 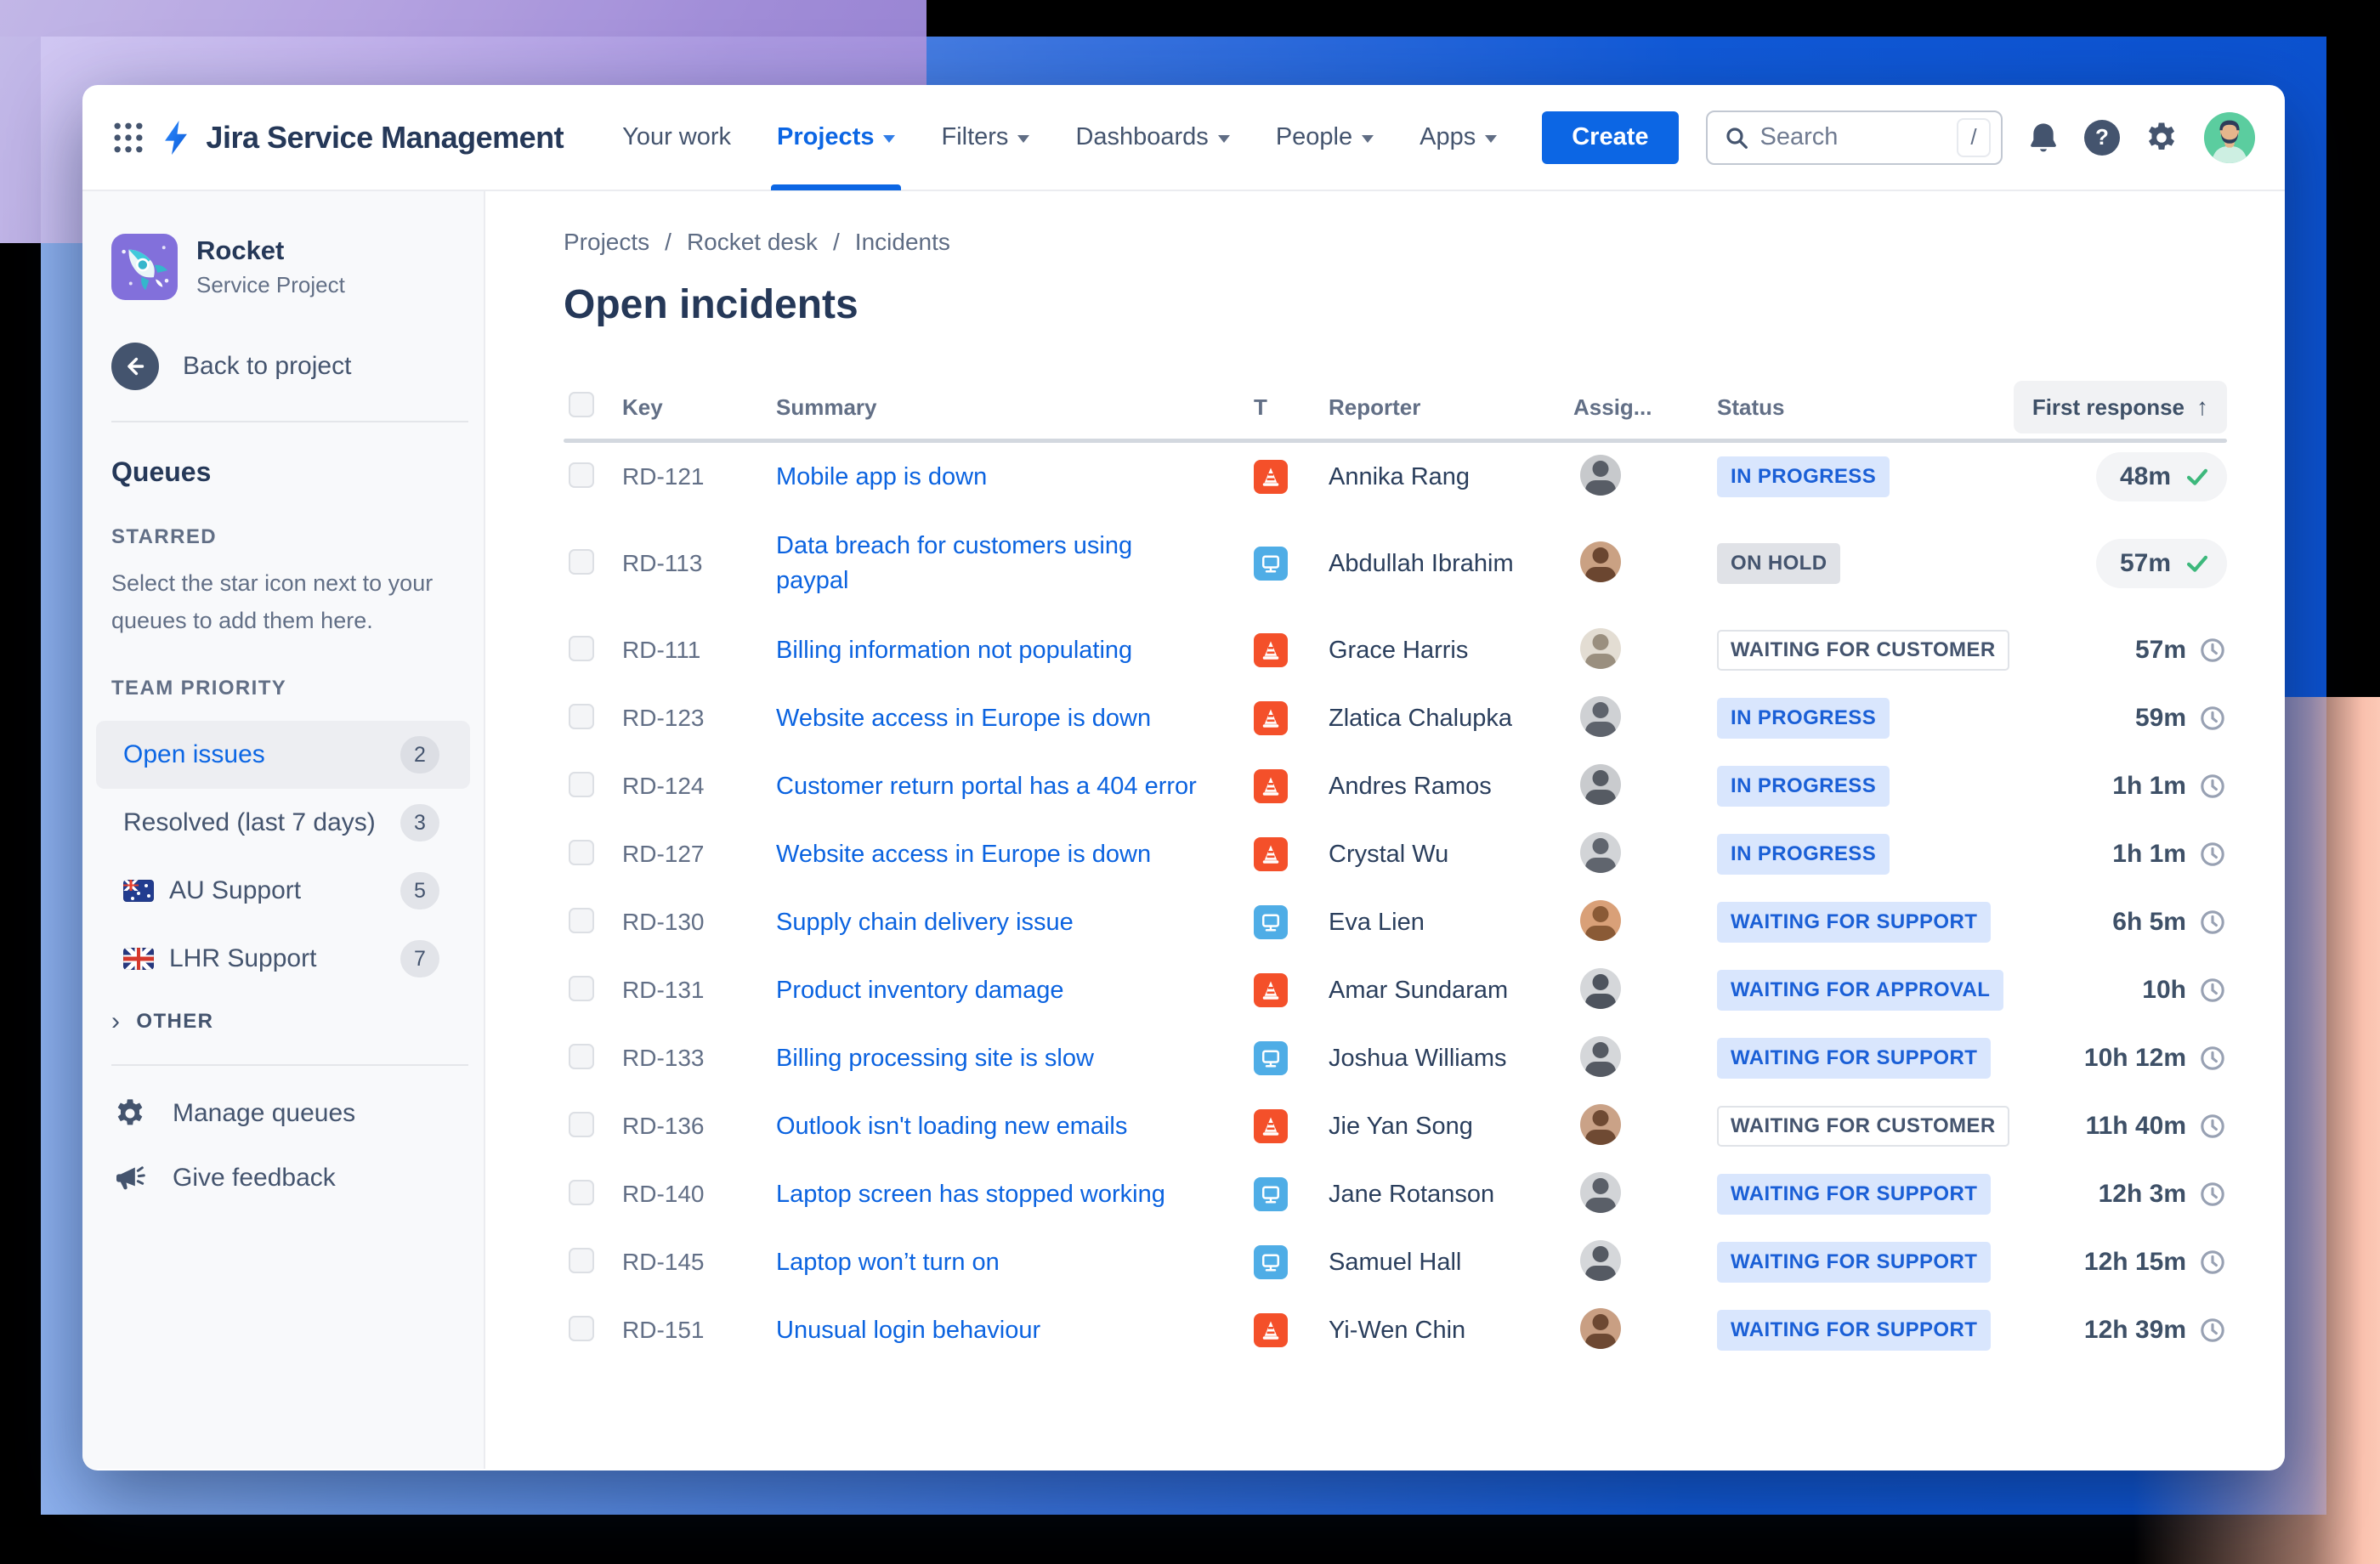 What do you see at coordinates (951, 1126) in the screenshot?
I see `issue-summary-link: Outlook isn't loading new emails` at bounding box center [951, 1126].